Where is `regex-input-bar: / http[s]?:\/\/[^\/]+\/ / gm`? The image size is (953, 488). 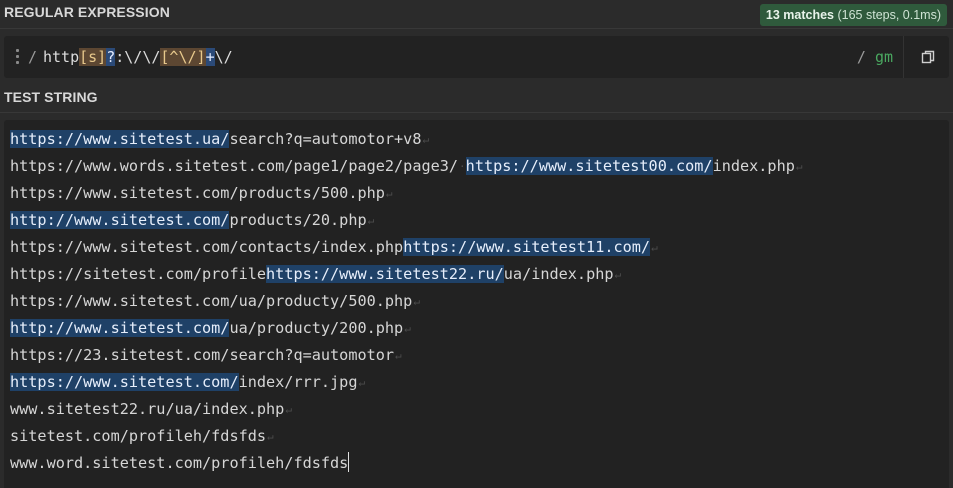
regex-input-bar: / http[s]?:\/\/[^\/]+\/ / gm is located at coordinates (476, 57).